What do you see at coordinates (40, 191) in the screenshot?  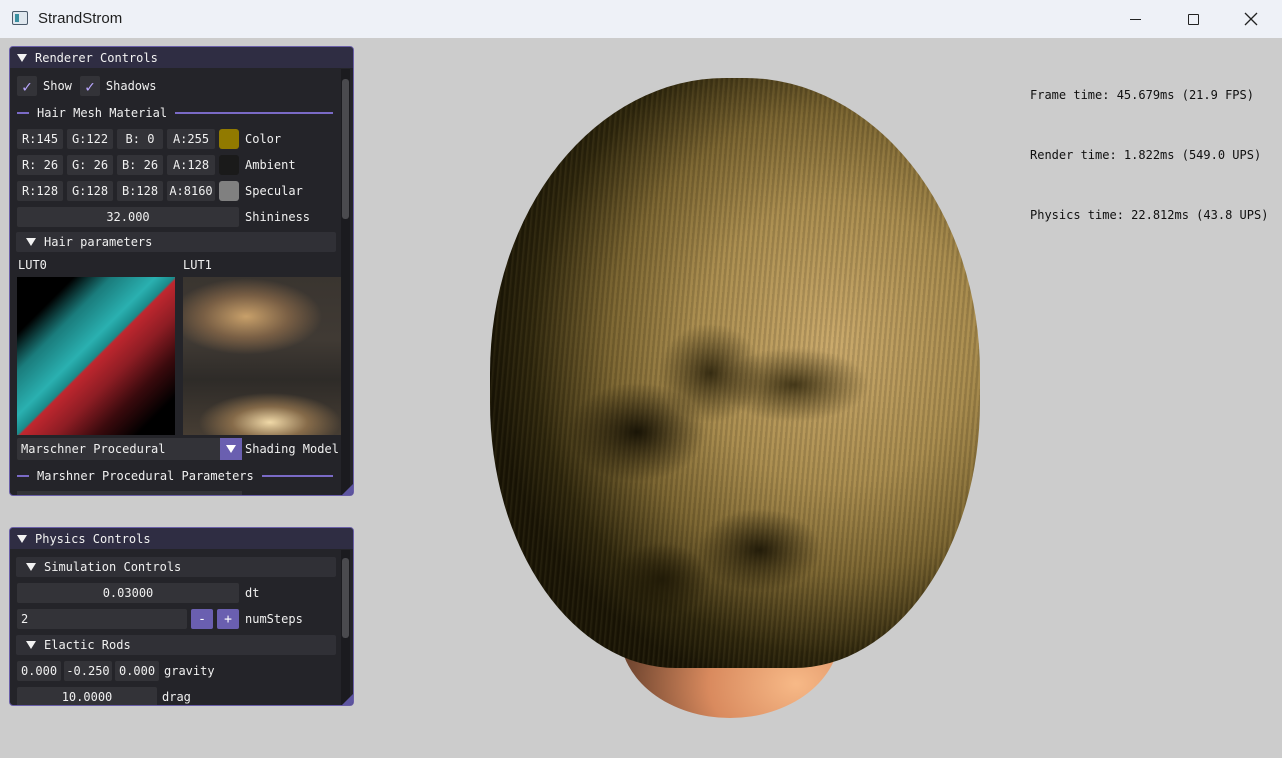 I see `specular-r-field: R:128` at bounding box center [40, 191].